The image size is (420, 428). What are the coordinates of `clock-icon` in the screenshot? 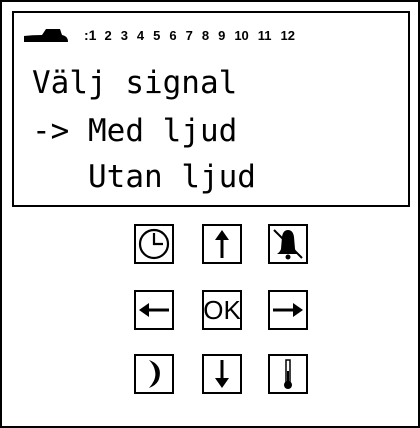 It's located at (154, 244).